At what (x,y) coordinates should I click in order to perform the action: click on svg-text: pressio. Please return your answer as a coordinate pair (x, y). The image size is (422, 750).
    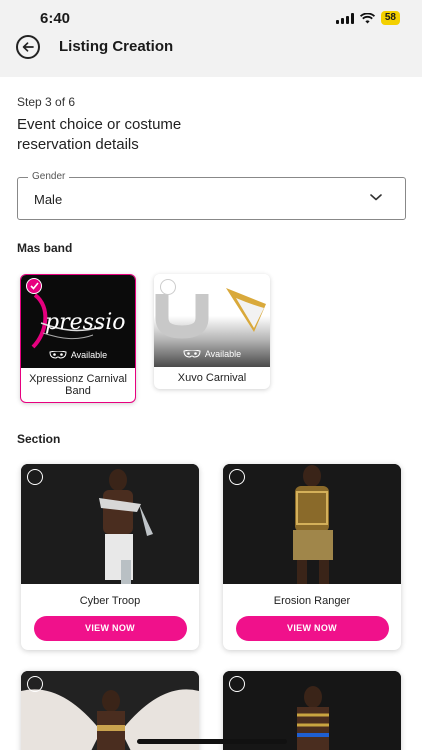
    Looking at the image, I should click on (85, 322).